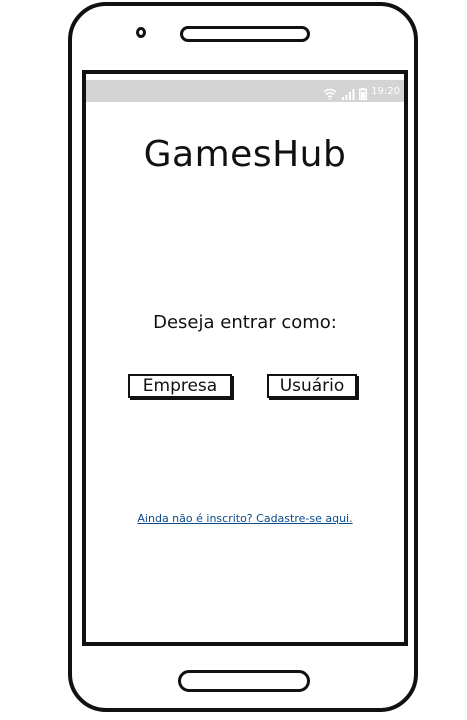 This screenshot has width=467, height=720. Describe the element at coordinates (312, 386) in the screenshot. I see `user-login-button: Usuário` at that location.